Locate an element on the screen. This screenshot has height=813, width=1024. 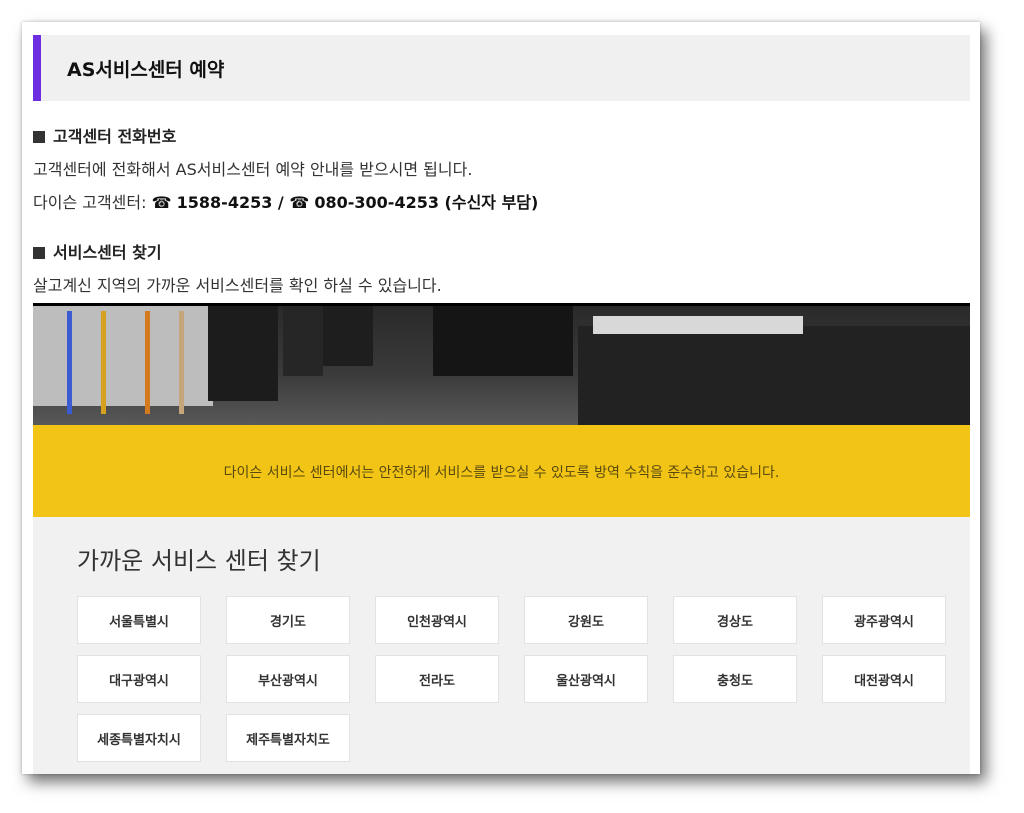
region-button-gangwon: 강원도 is located at coordinates (586, 620).